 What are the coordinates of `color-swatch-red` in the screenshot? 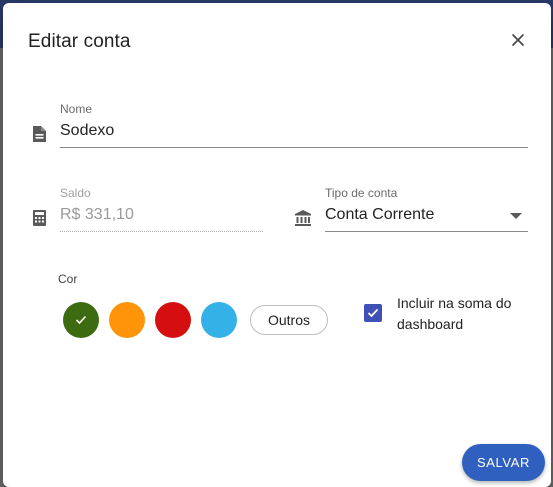 It's located at (173, 320).